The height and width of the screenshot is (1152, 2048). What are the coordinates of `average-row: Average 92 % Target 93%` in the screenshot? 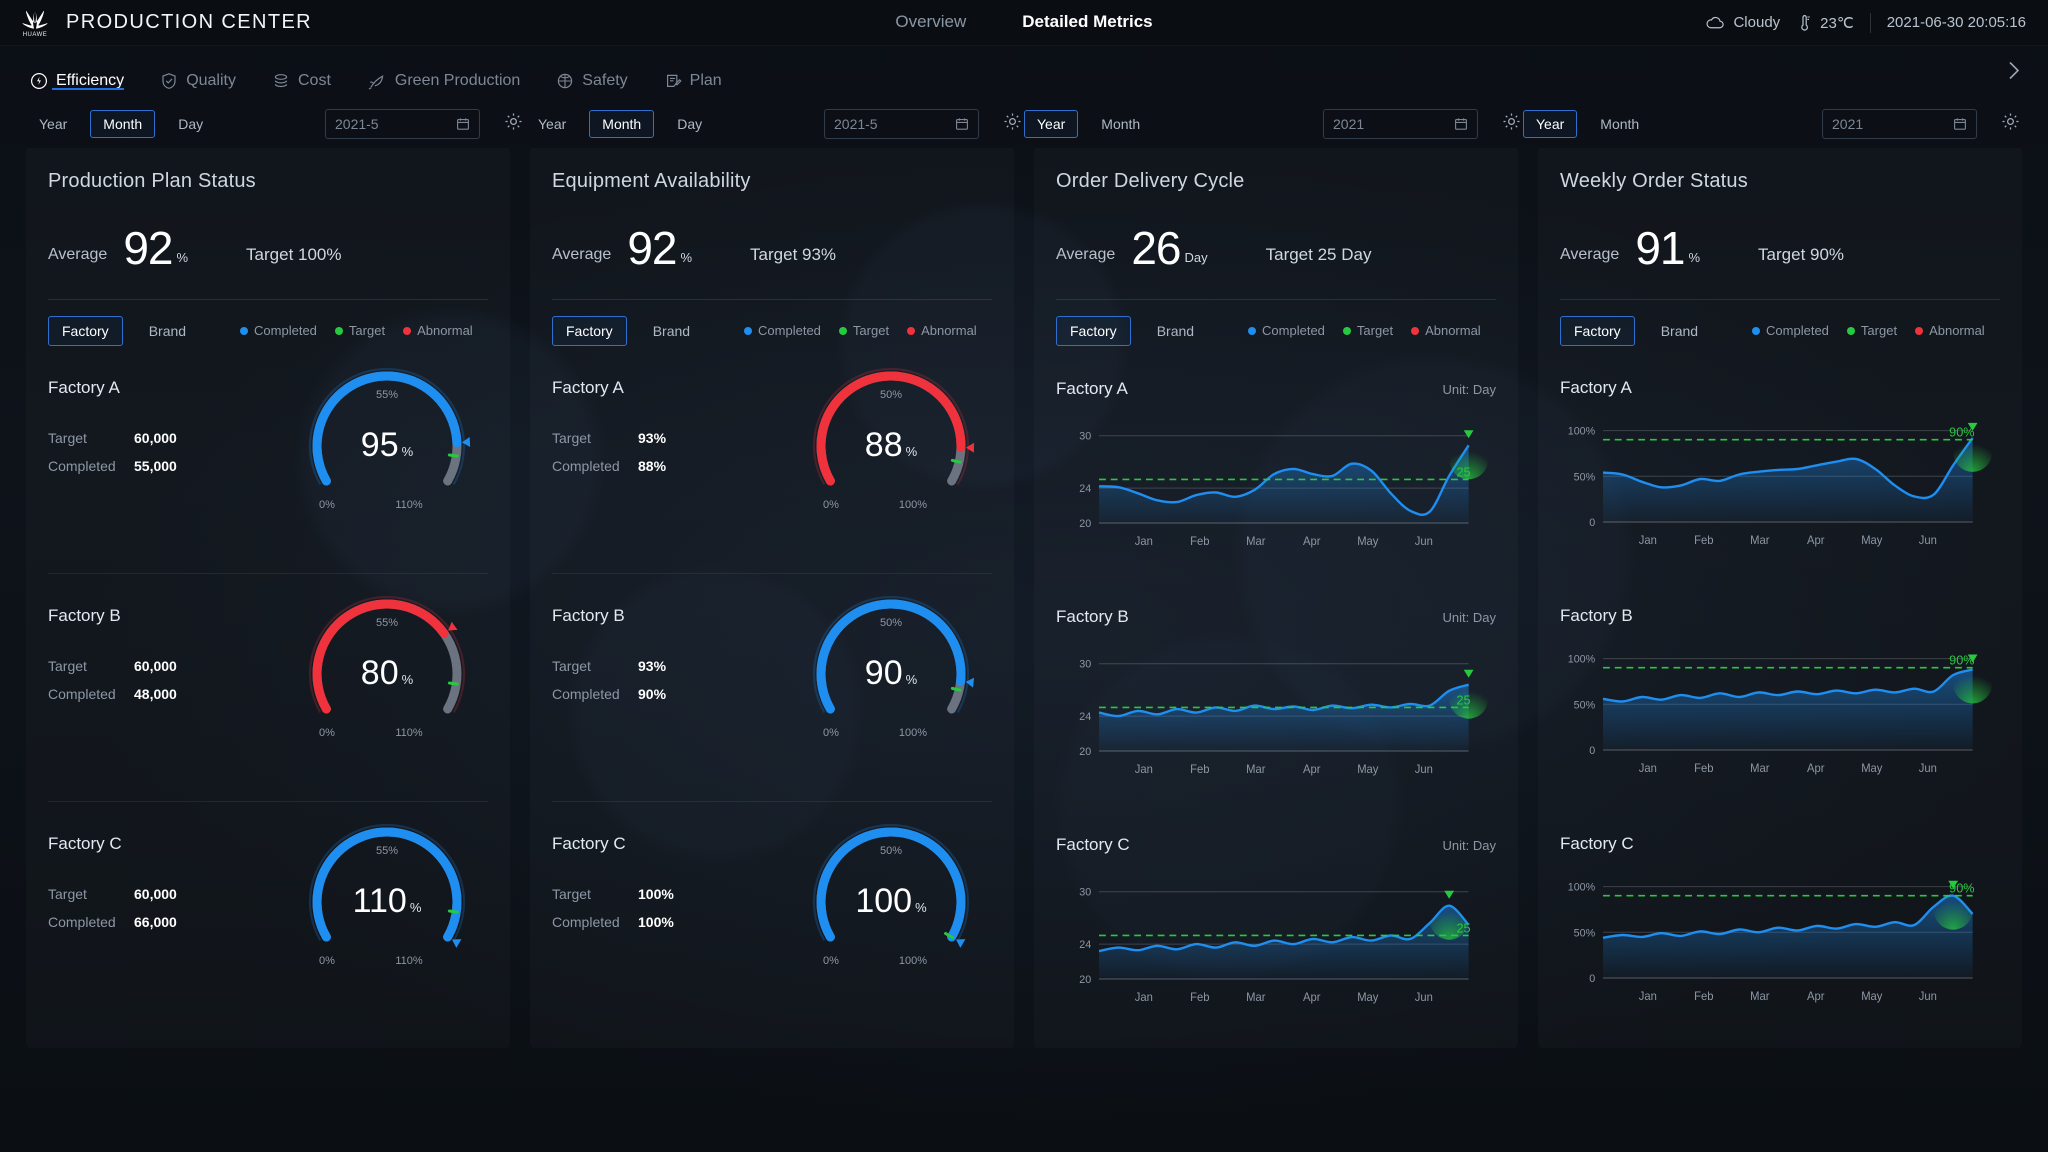 It's located at (772, 248).